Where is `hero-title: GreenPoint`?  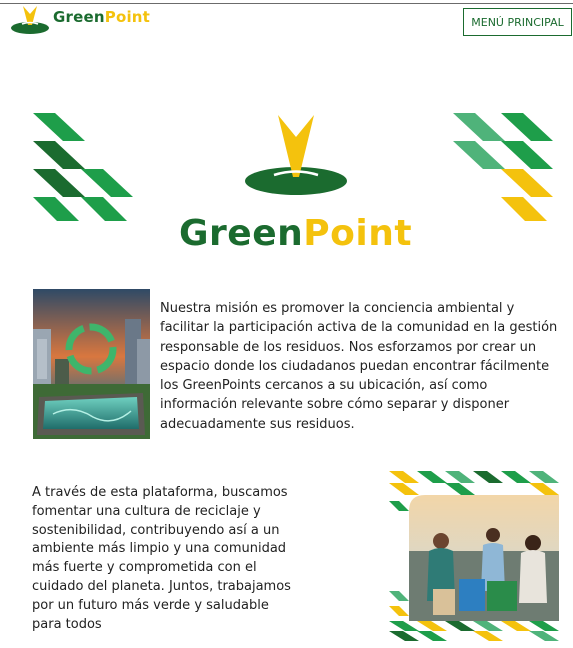
hero-title: GreenPoint is located at coordinates (286, 233).